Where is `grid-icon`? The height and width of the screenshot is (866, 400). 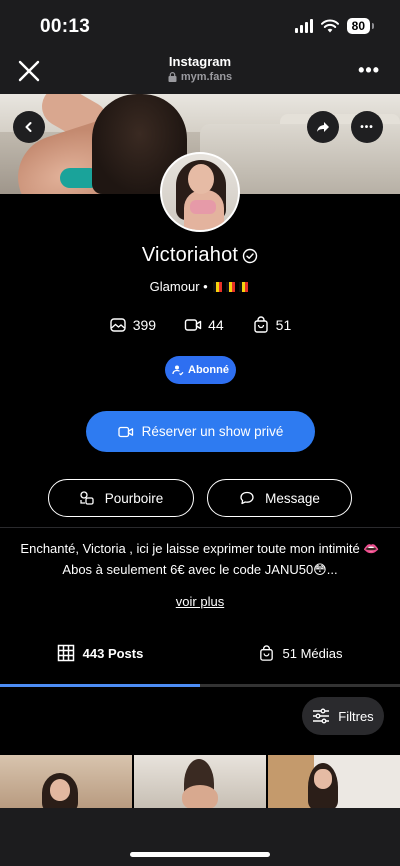 grid-icon is located at coordinates (65, 653).